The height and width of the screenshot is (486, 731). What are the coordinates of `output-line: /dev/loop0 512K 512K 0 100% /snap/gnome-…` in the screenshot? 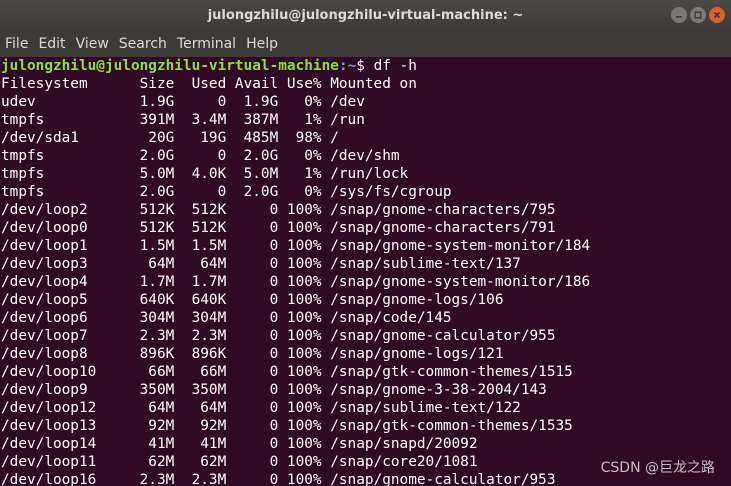 It's located at (278, 228).